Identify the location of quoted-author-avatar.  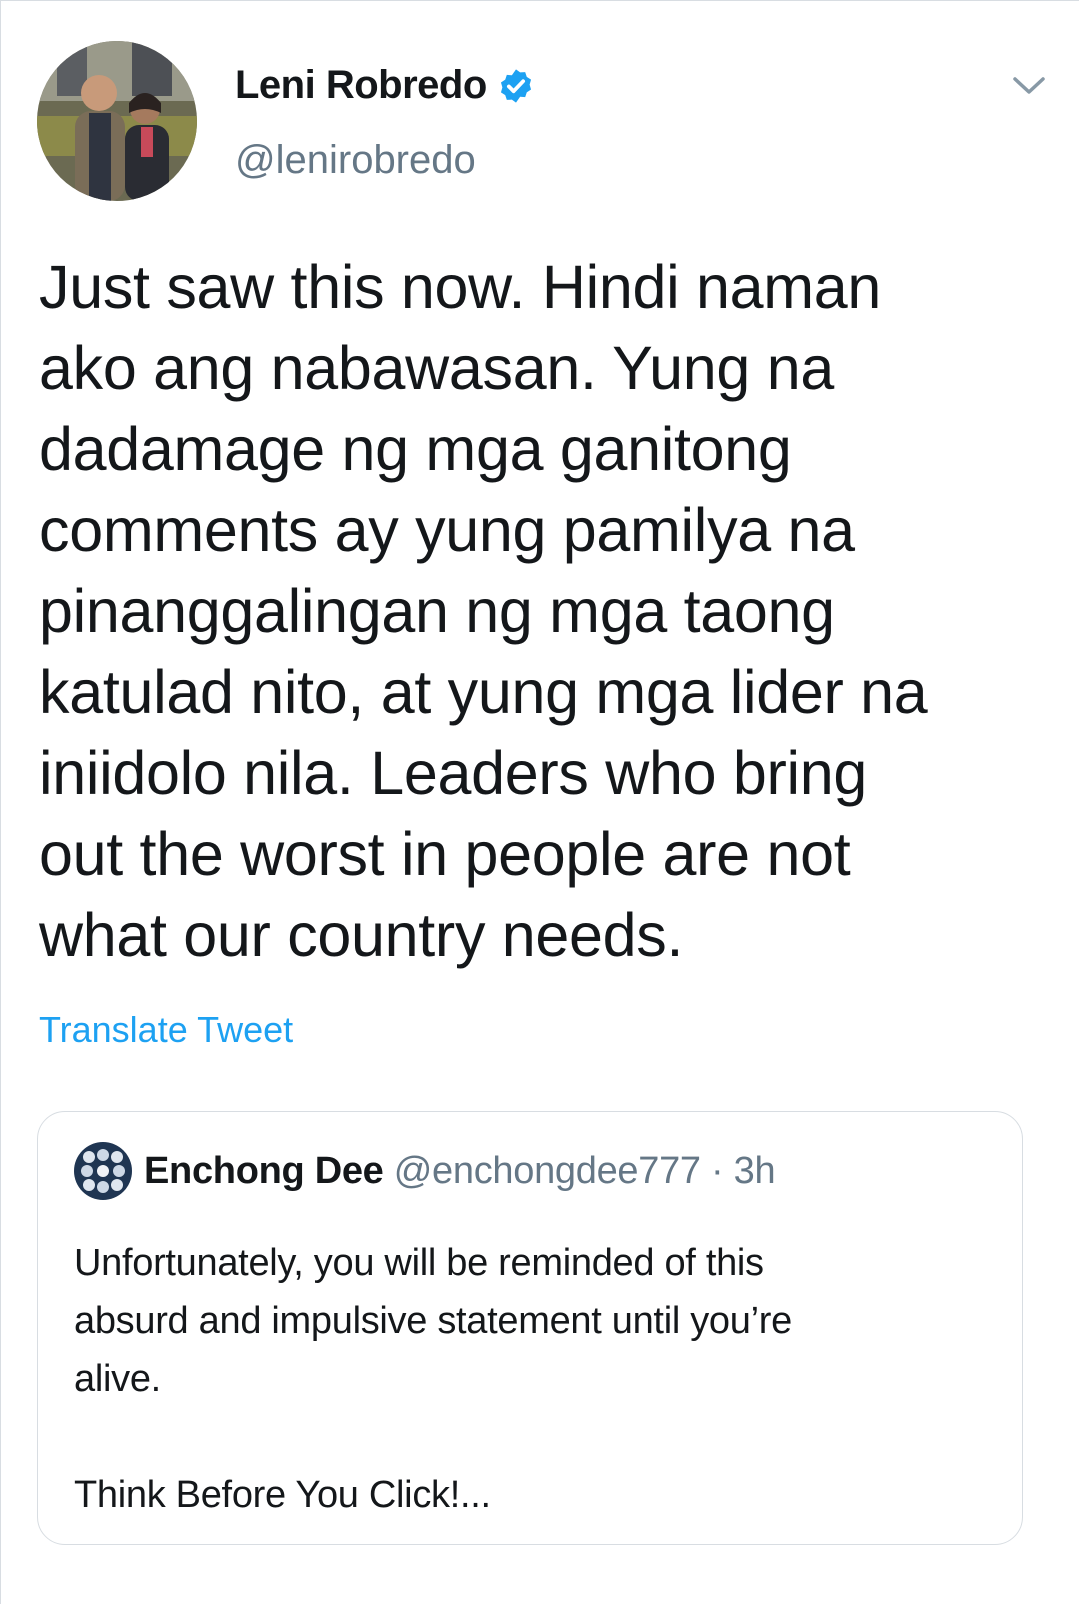
(103, 1171).